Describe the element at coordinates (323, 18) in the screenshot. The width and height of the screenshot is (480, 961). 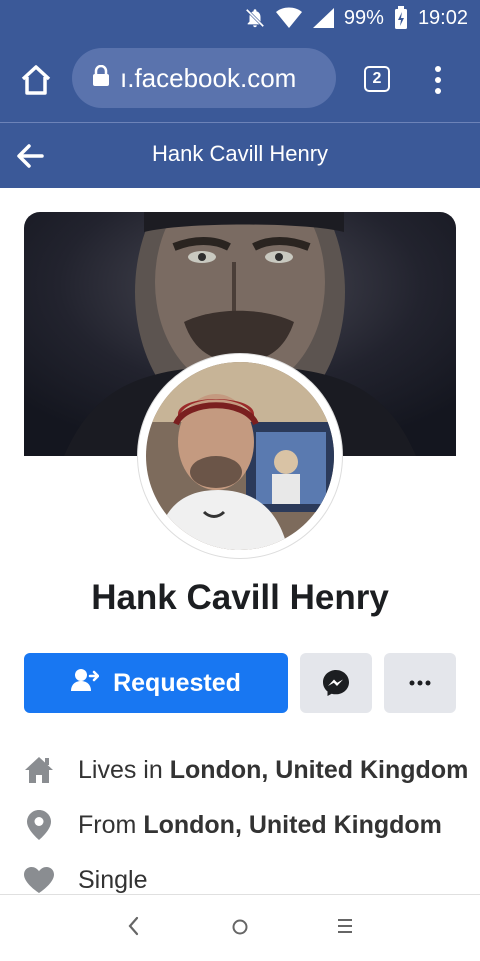
I see `signal-icon` at that location.